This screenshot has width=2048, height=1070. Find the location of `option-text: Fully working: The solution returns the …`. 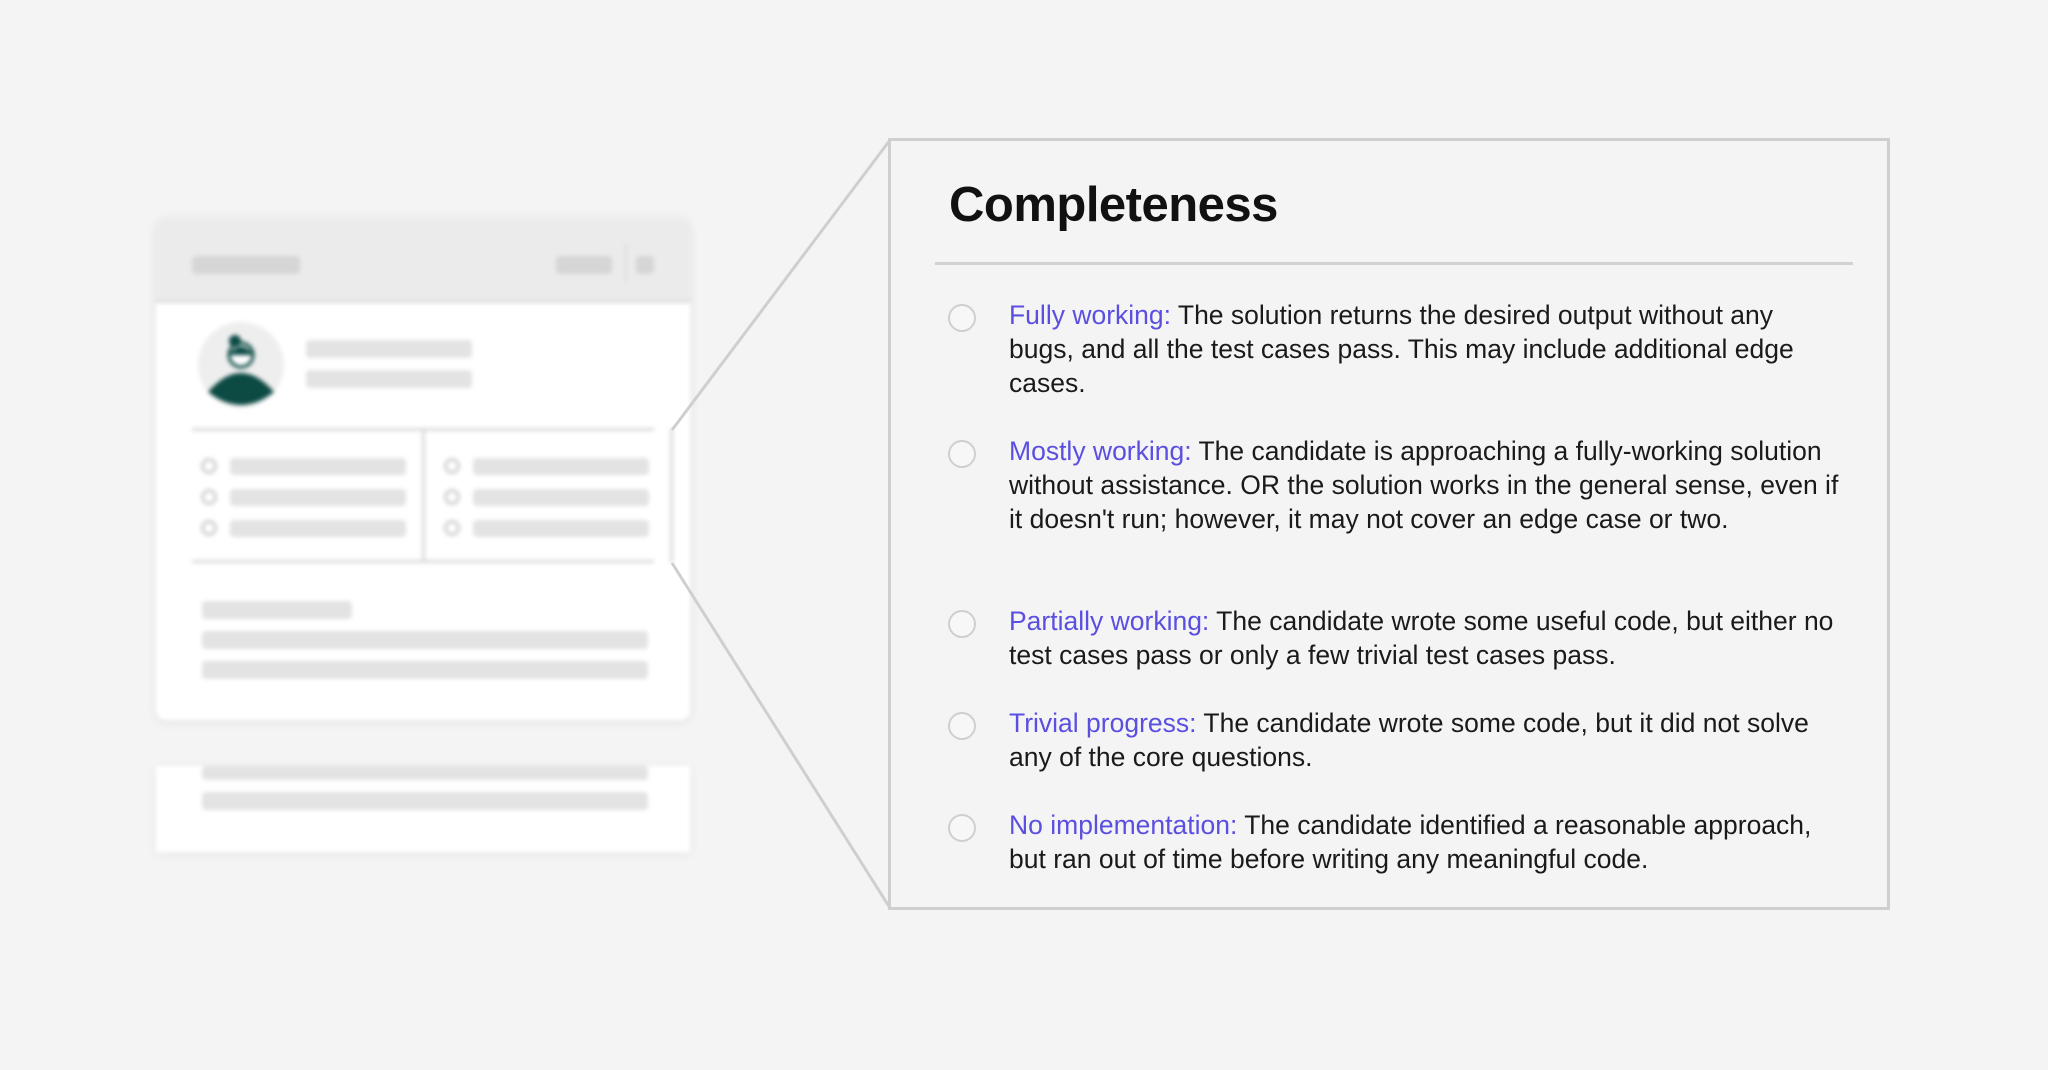

option-text: Fully working: The solution returns the … is located at coordinates (1424, 349).